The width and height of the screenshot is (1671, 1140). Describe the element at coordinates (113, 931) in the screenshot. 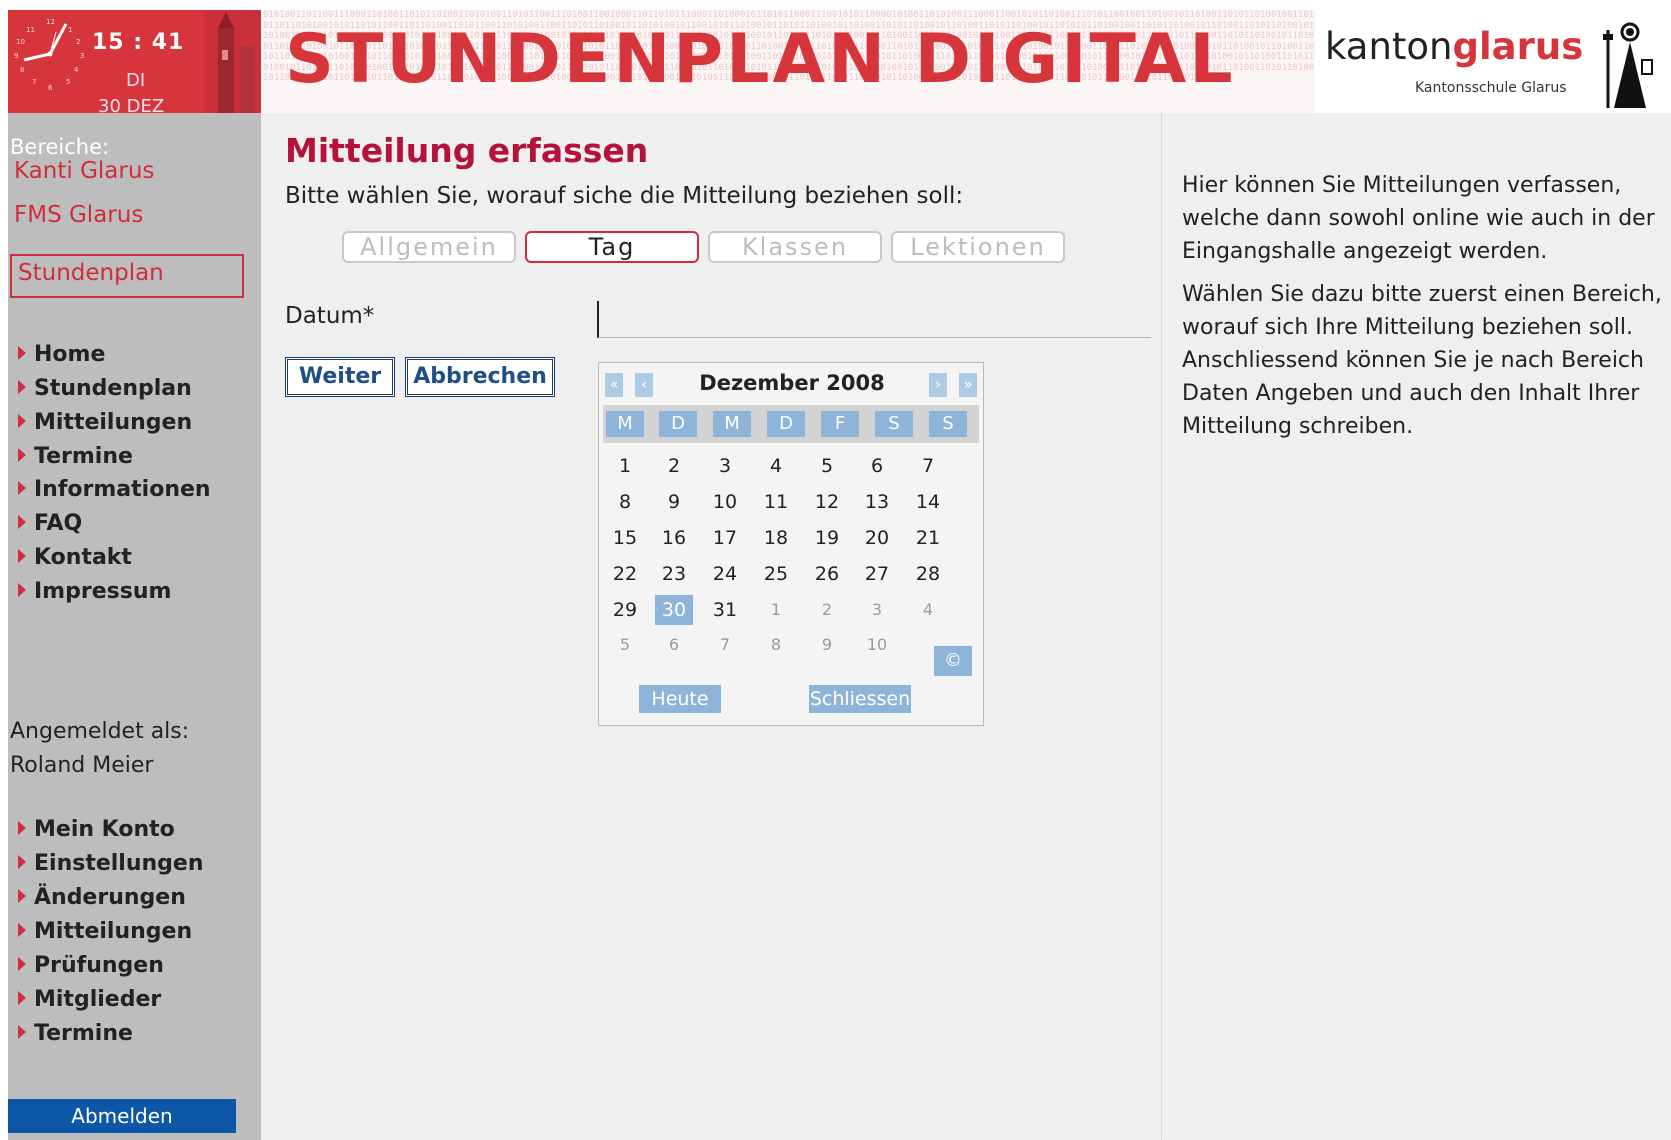

I see `nav-label: Mitteilungen` at that location.